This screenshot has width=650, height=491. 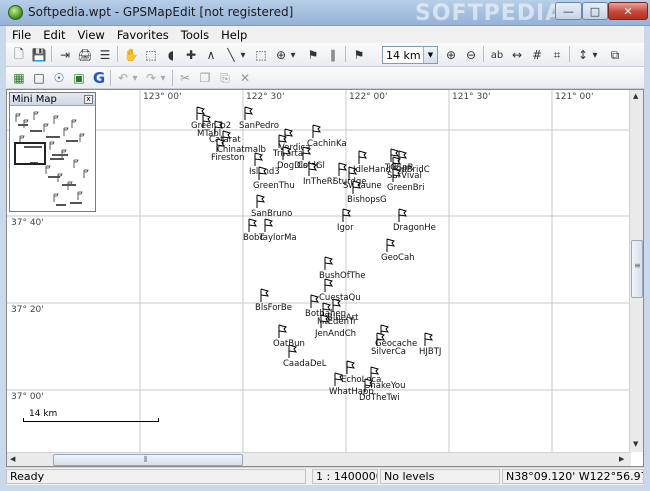 I want to click on scale-icon: ↔, so click(x=517, y=55).